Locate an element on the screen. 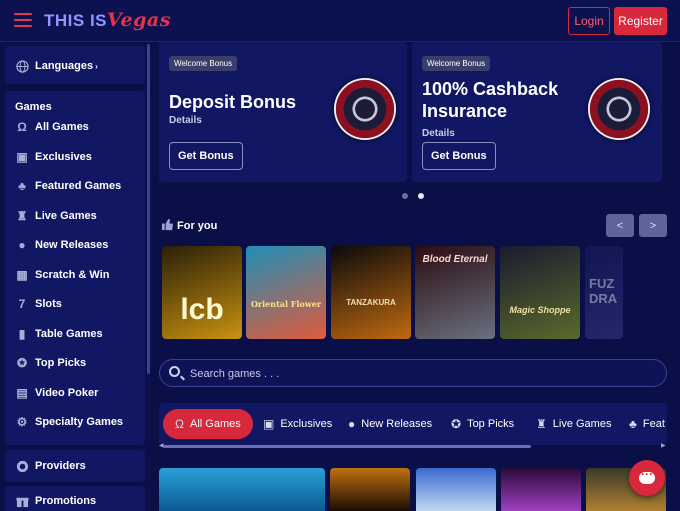  game-thumbnail: TANZAKURA is located at coordinates (371, 292).